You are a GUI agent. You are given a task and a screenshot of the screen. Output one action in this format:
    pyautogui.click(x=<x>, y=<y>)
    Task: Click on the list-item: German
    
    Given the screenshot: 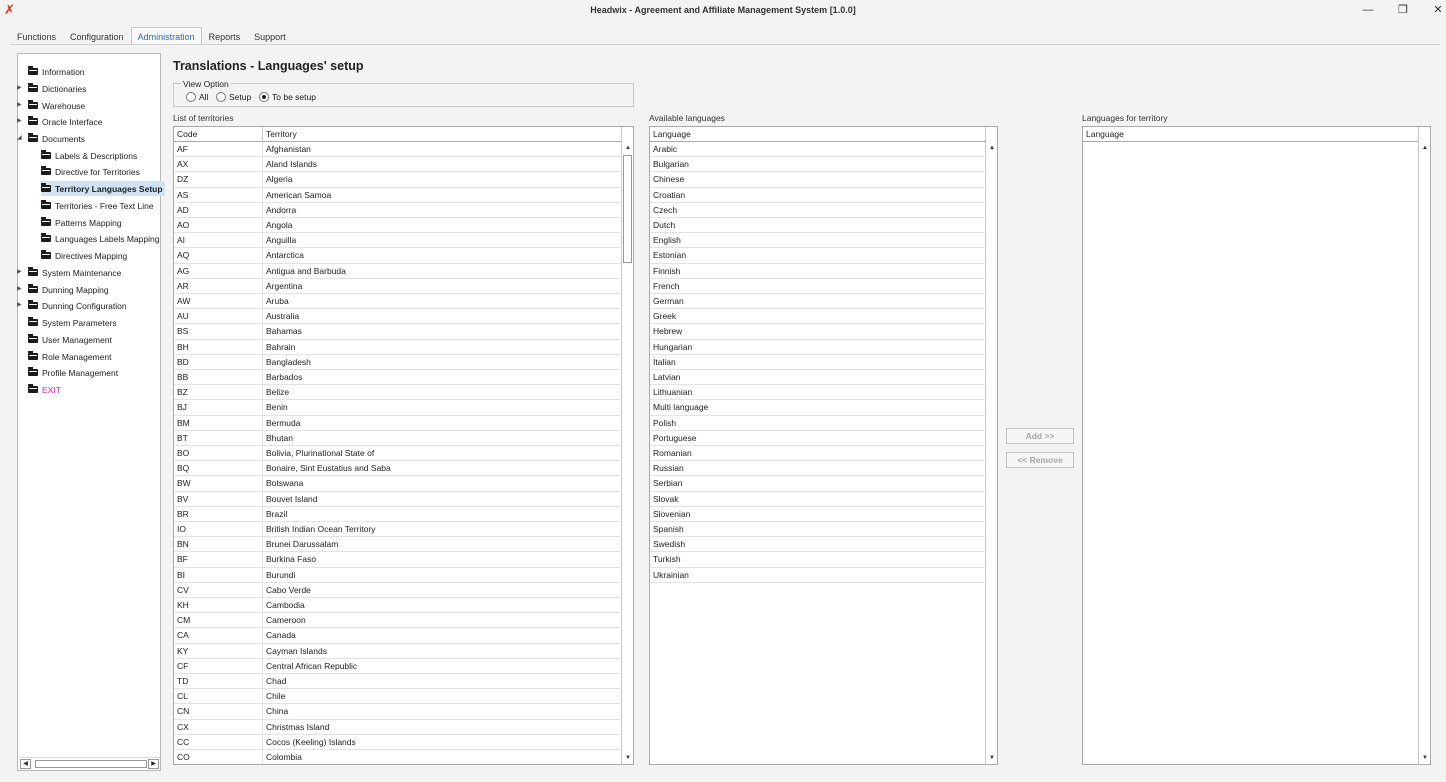 What is the action you would take?
    pyautogui.click(x=818, y=302)
    